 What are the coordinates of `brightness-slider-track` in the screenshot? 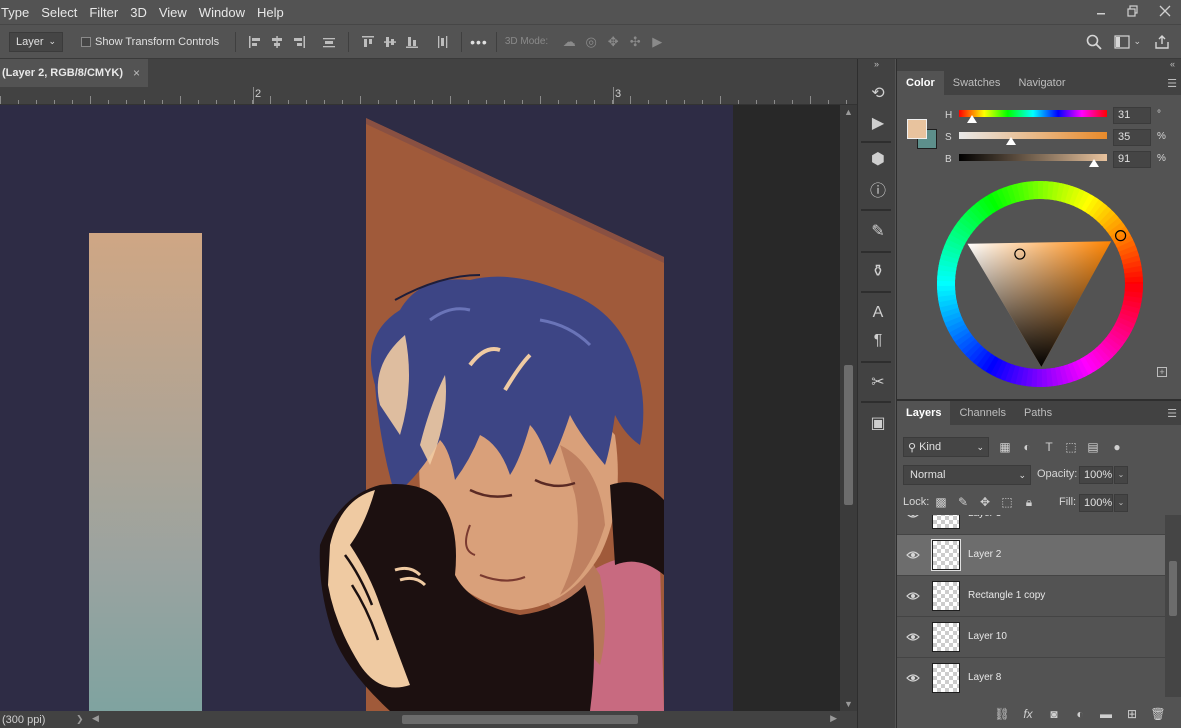 It's located at (1033, 157).